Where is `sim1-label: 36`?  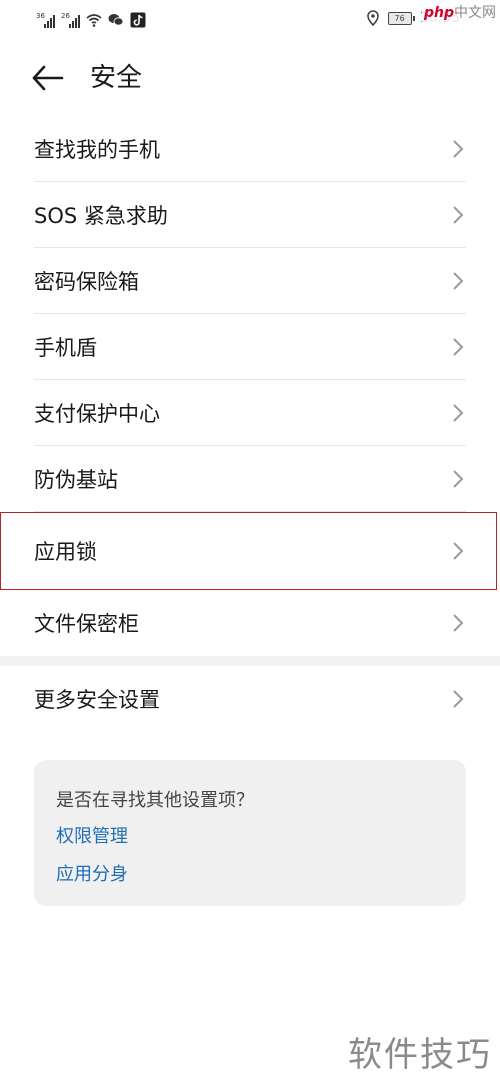 sim1-label: 36 is located at coordinates (40, 16).